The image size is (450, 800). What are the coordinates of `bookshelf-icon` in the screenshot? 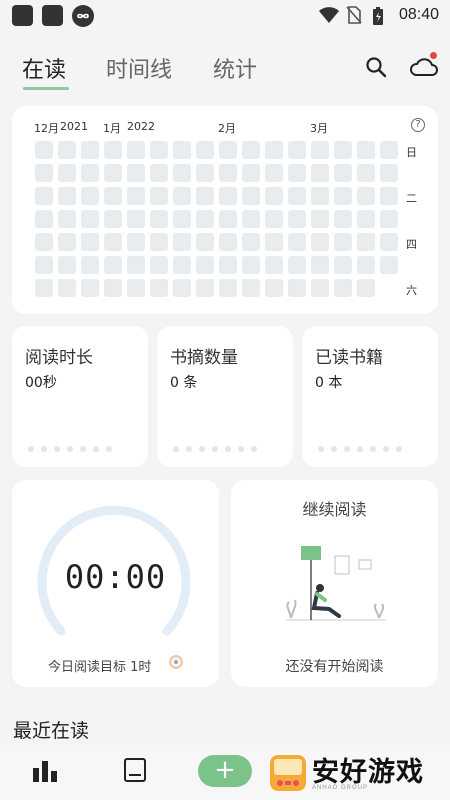 It's located at (135, 770).